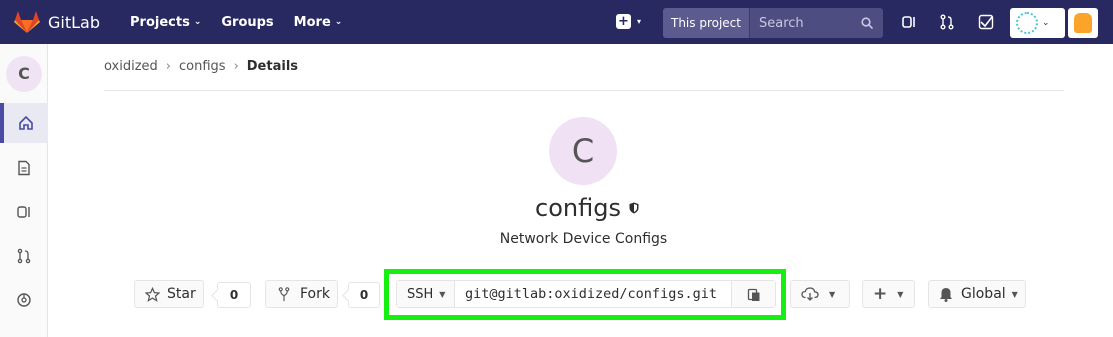 The height and width of the screenshot is (337, 1113). I want to click on notification-dropdown: Global ▼, so click(977, 294).